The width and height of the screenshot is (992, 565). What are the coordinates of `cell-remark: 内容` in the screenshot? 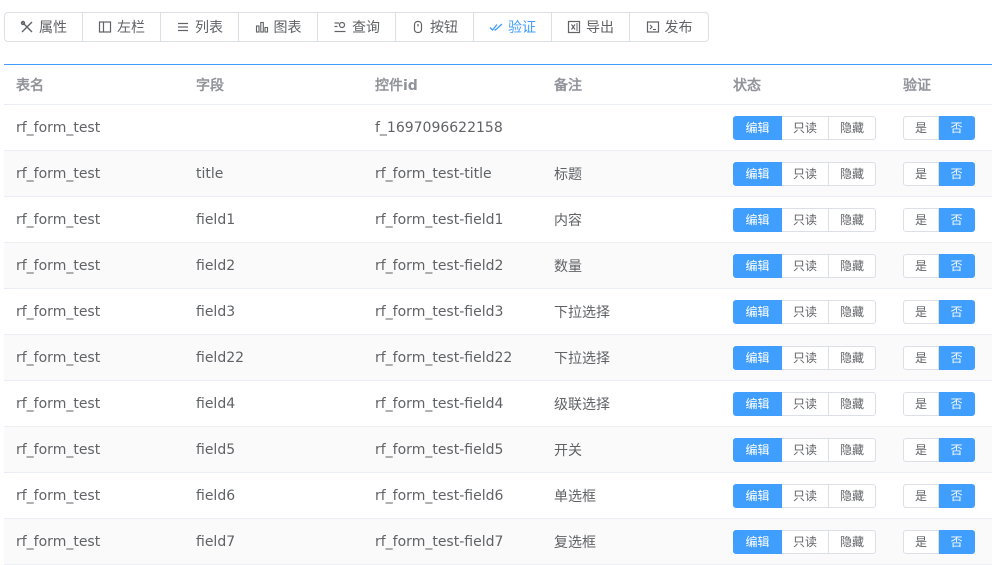 It's located at (568, 220).